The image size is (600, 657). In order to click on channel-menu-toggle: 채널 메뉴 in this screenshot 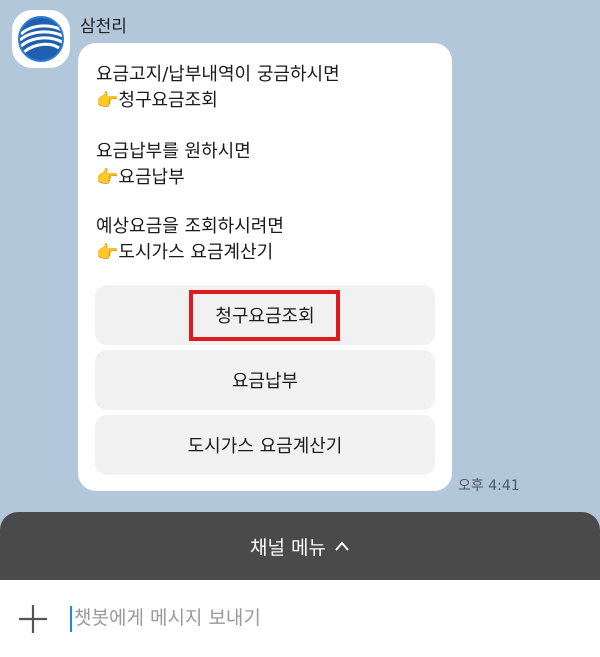, I will do `click(300, 546)`.